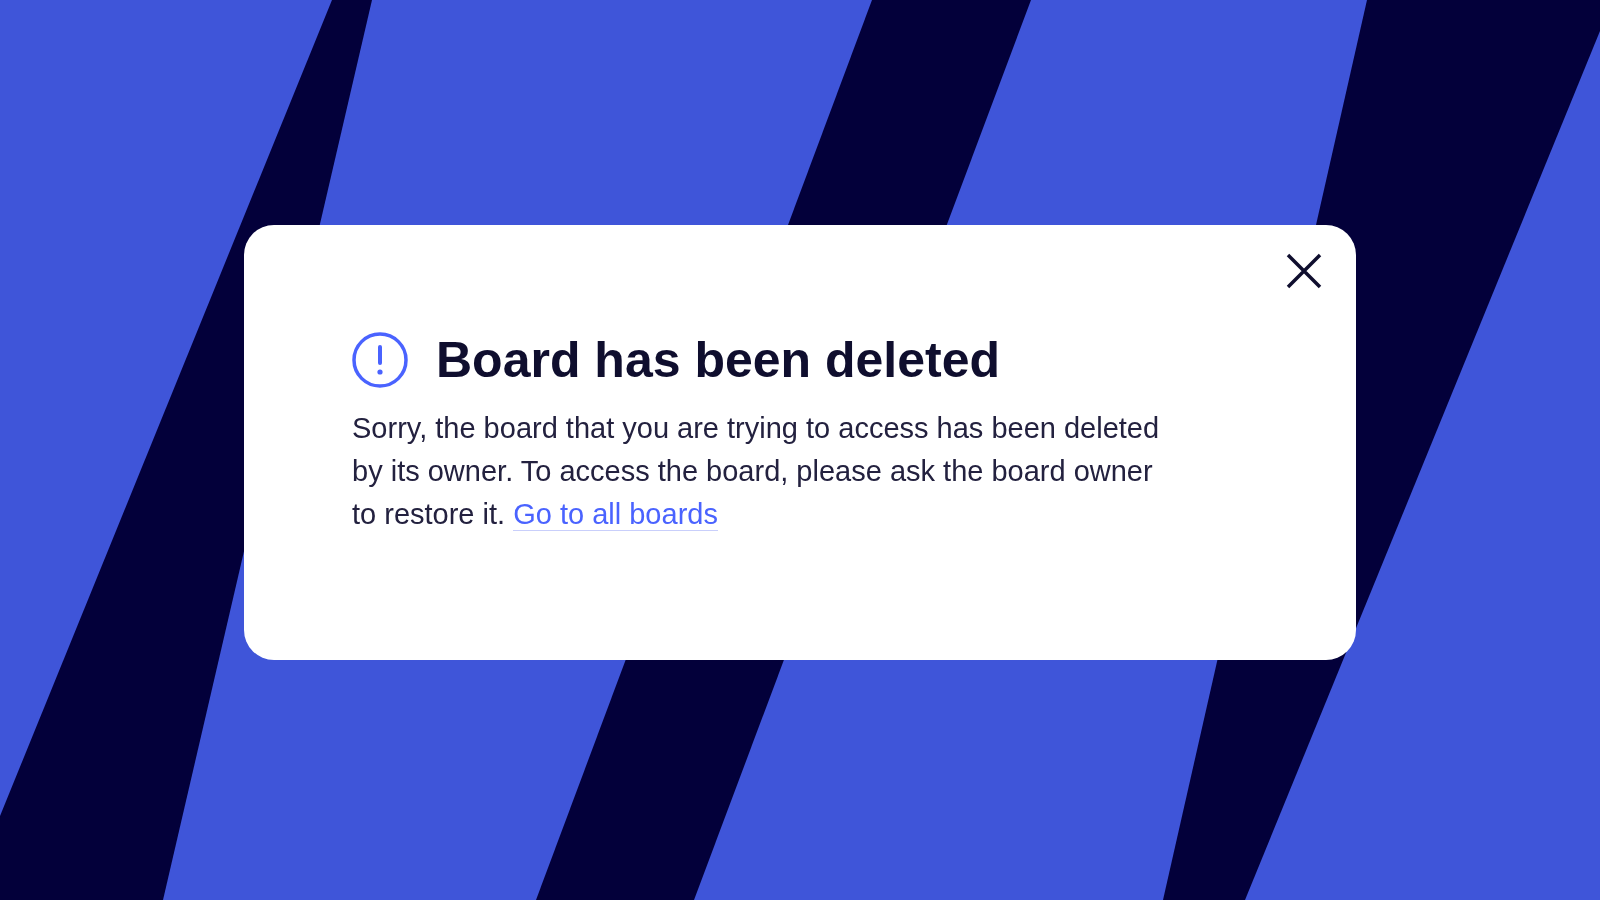  I want to click on exclamation-icon, so click(380, 359).